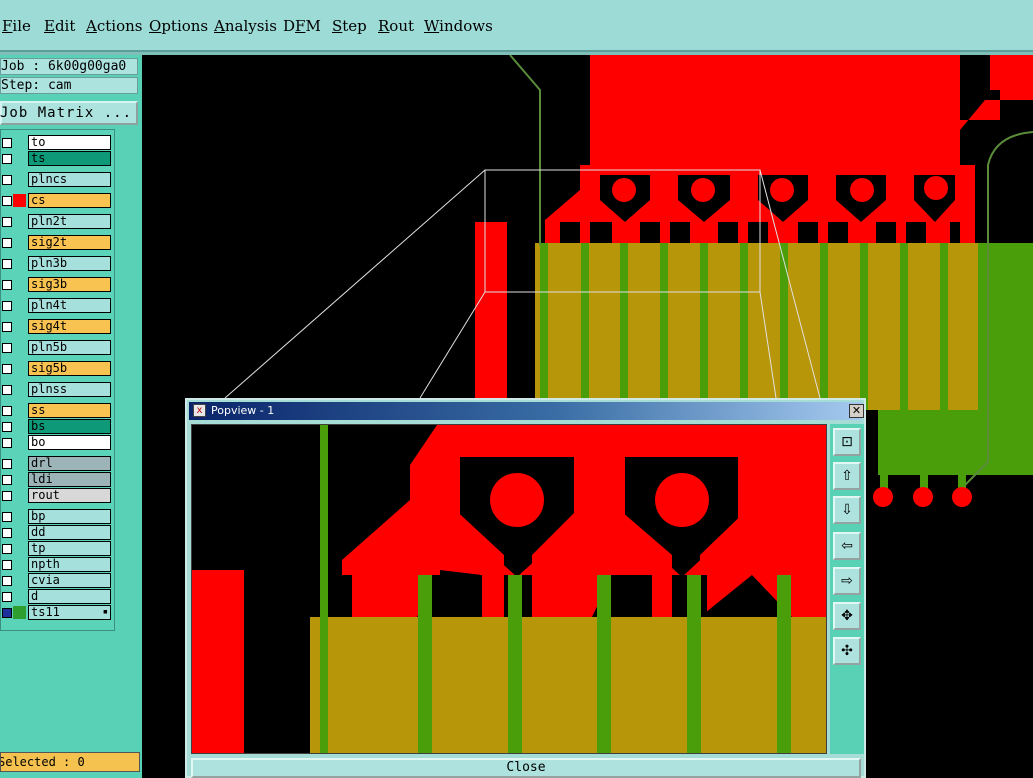 This screenshot has height=778, width=1033. I want to click on layer-row-plnss: plnss, so click(58, 390).